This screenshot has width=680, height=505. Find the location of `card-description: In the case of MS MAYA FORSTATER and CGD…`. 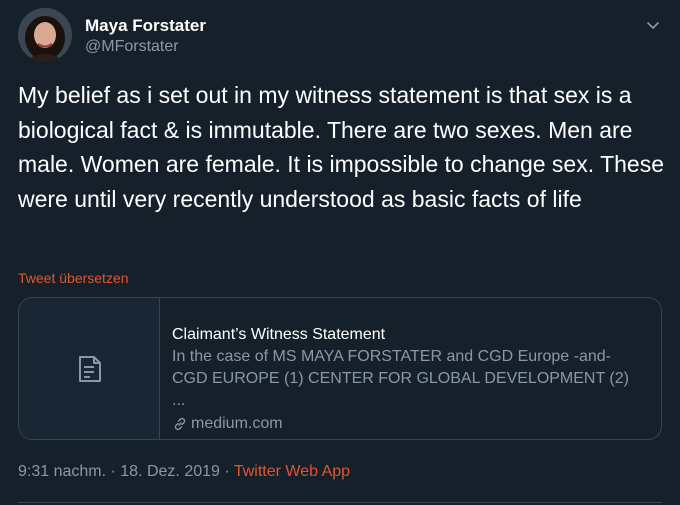

card-description: In the case of MS MAYA FORSTATER and CGD… is located at coordinates (400, 378).